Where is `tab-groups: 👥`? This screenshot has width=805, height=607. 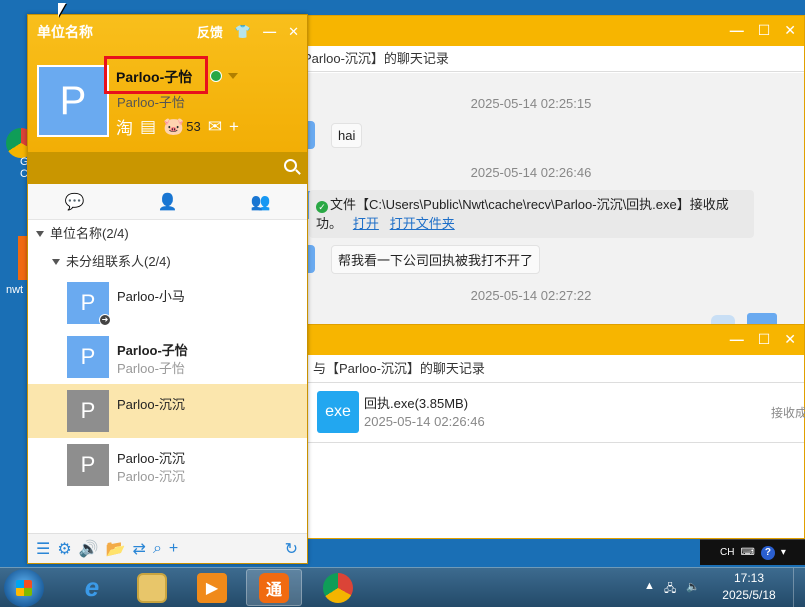 tab-groups: 👥 is located at coordinates (260, 201).